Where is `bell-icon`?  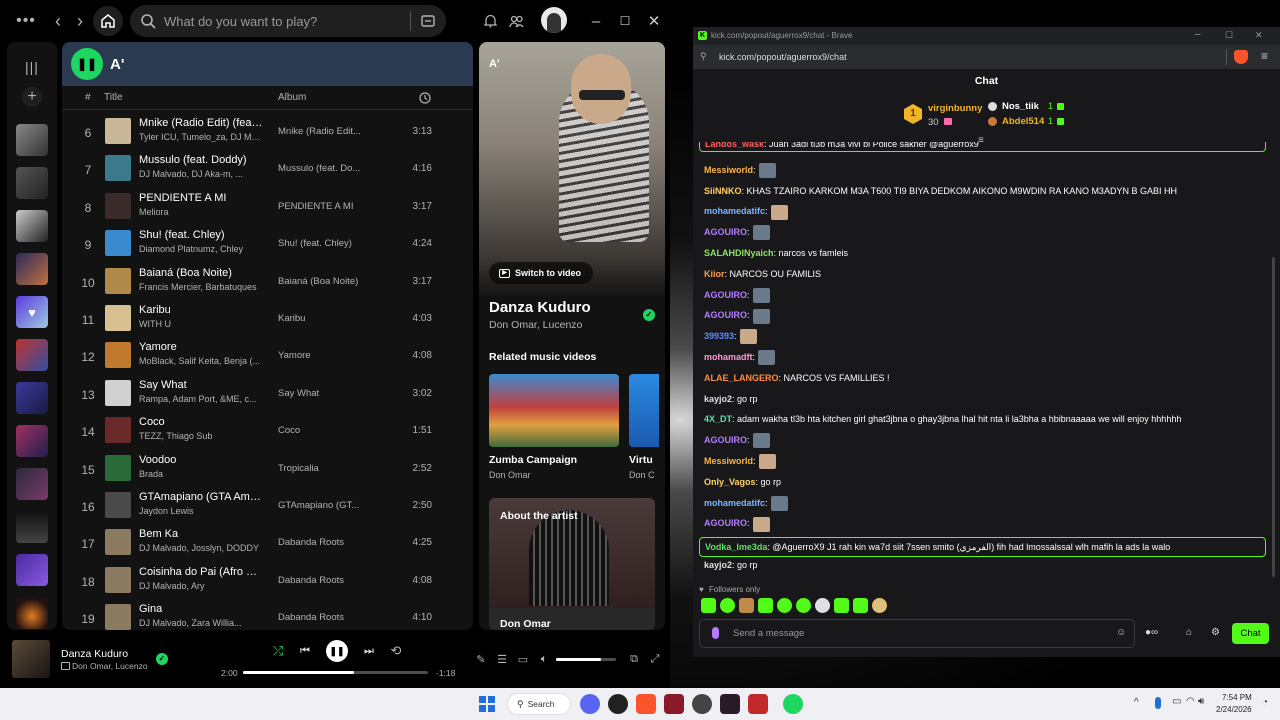 bell-icon is located at coordinates (490, 21).